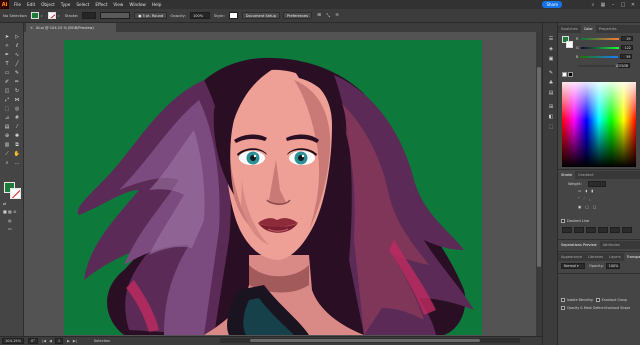 The width and height of the screenshot is (640, 345). What do you see at coordinates (199, 15) in the screenshot?
I see `opacity-field: 100%` at bounding box center [199, 15].